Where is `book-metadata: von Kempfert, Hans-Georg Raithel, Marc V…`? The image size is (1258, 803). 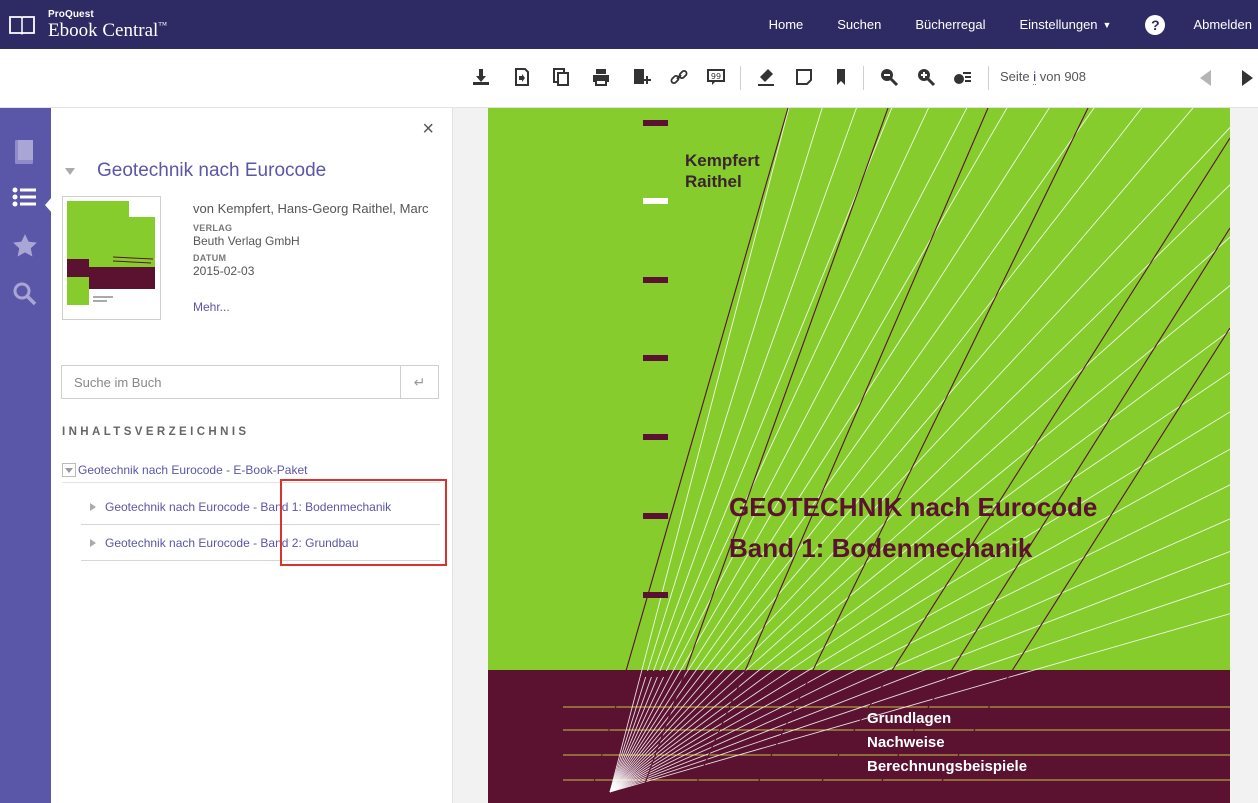
book-metadata: von Kempfert, Hans-Georg Raithel, Marc V… is located at coordinates (313, 256).